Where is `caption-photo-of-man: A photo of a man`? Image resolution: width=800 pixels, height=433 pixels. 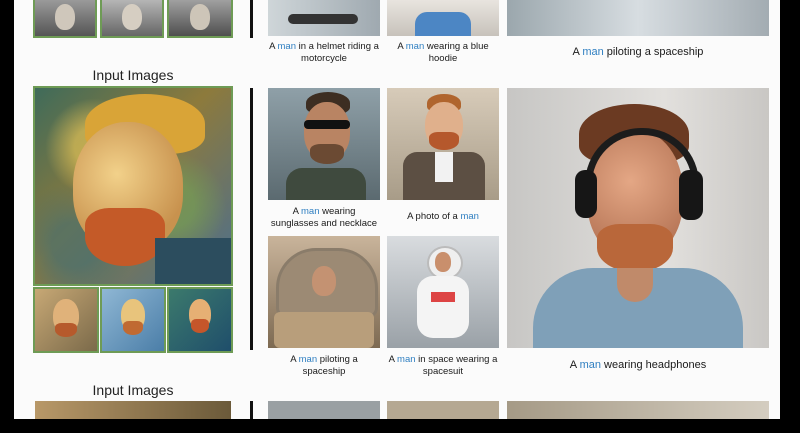
caption-photo-of-man: A photo of a man is located at coordinates (443, 216).